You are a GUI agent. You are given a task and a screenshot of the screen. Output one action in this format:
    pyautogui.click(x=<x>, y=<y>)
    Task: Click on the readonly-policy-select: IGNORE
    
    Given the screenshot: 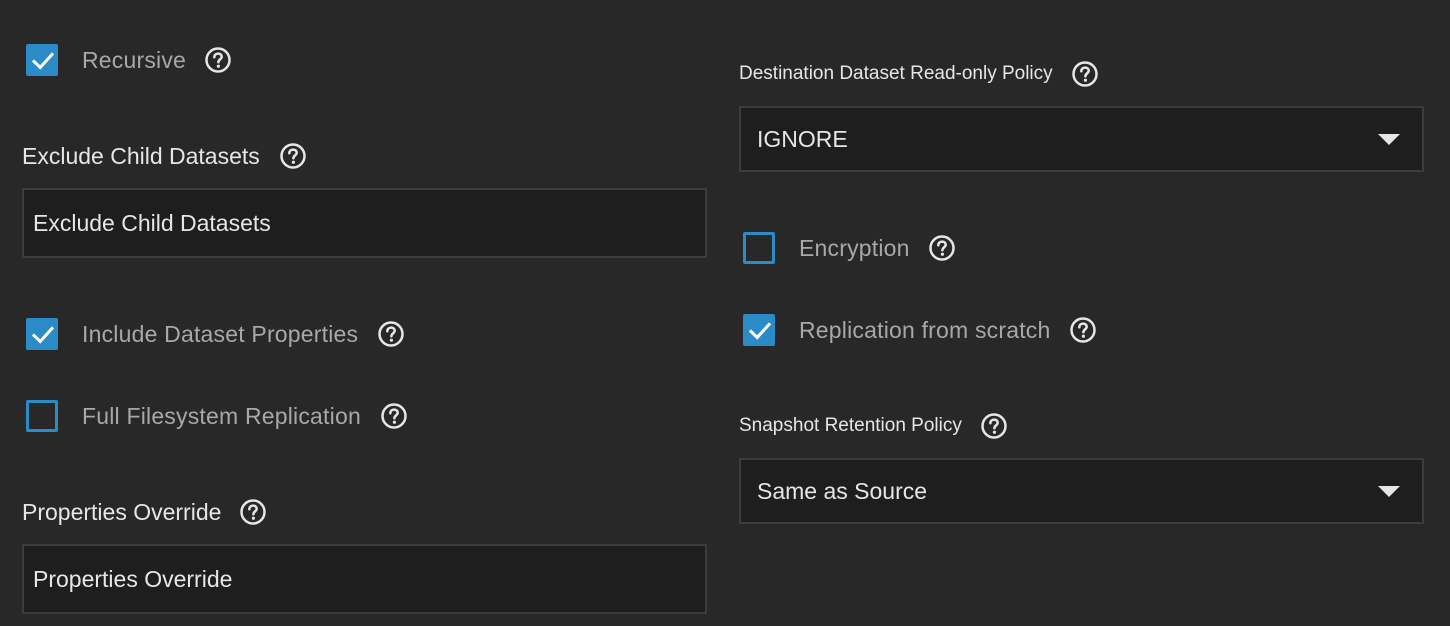 What is the action you would take?
    pyautogui.click(x=1081, y=139)
    